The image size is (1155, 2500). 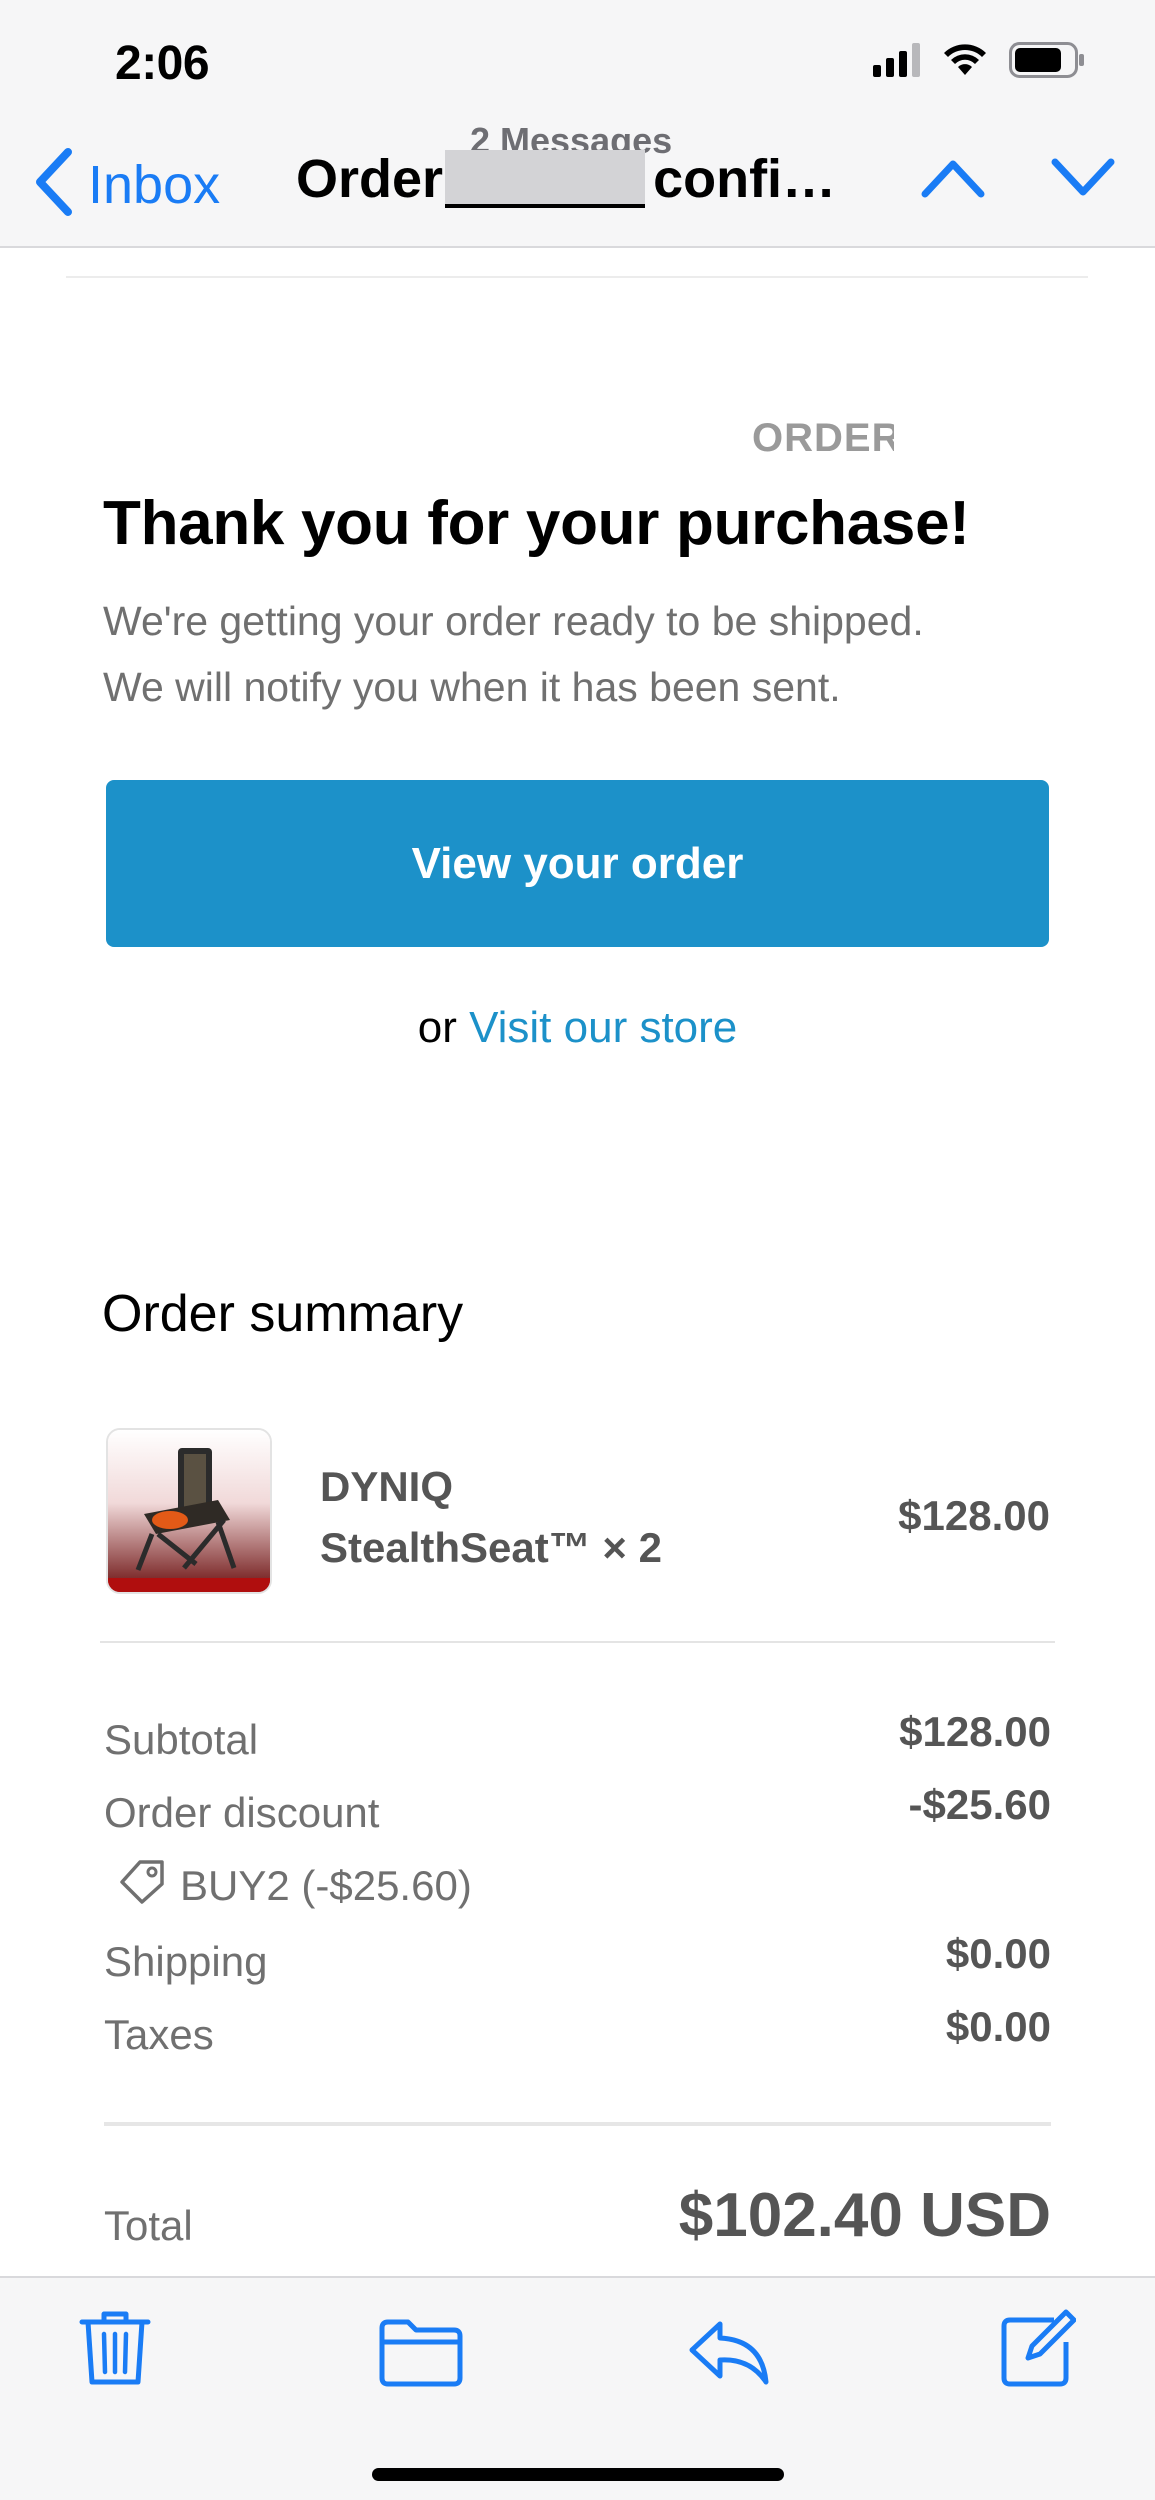 What do you see at coordinates (577, 1811) in the screenshot?
I see `discount-row: Order discount -$25.60` at bounding box center [577, 1811].